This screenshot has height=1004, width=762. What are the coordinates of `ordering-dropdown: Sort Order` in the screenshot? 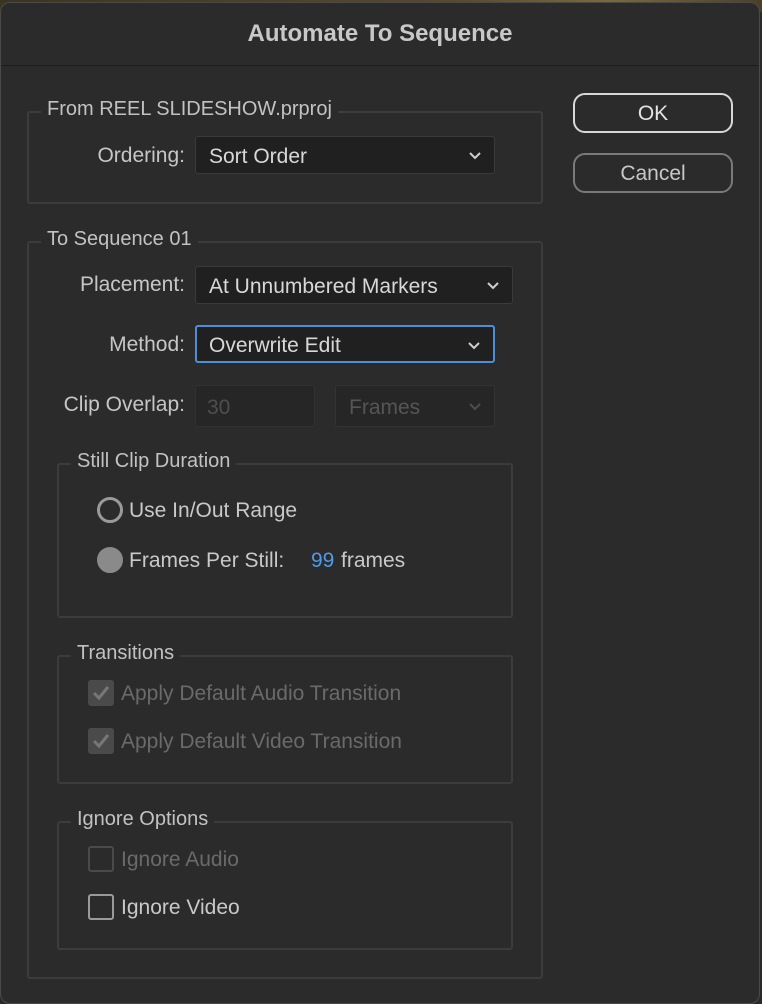 It's located at (345, 155).